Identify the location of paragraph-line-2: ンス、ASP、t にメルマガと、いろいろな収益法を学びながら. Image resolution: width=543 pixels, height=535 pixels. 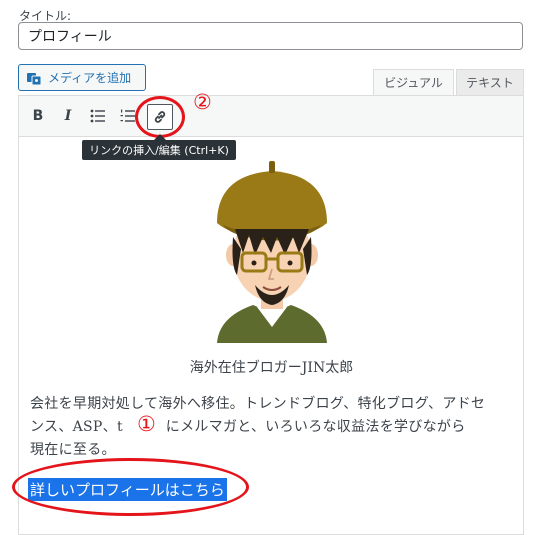
(248, 427).